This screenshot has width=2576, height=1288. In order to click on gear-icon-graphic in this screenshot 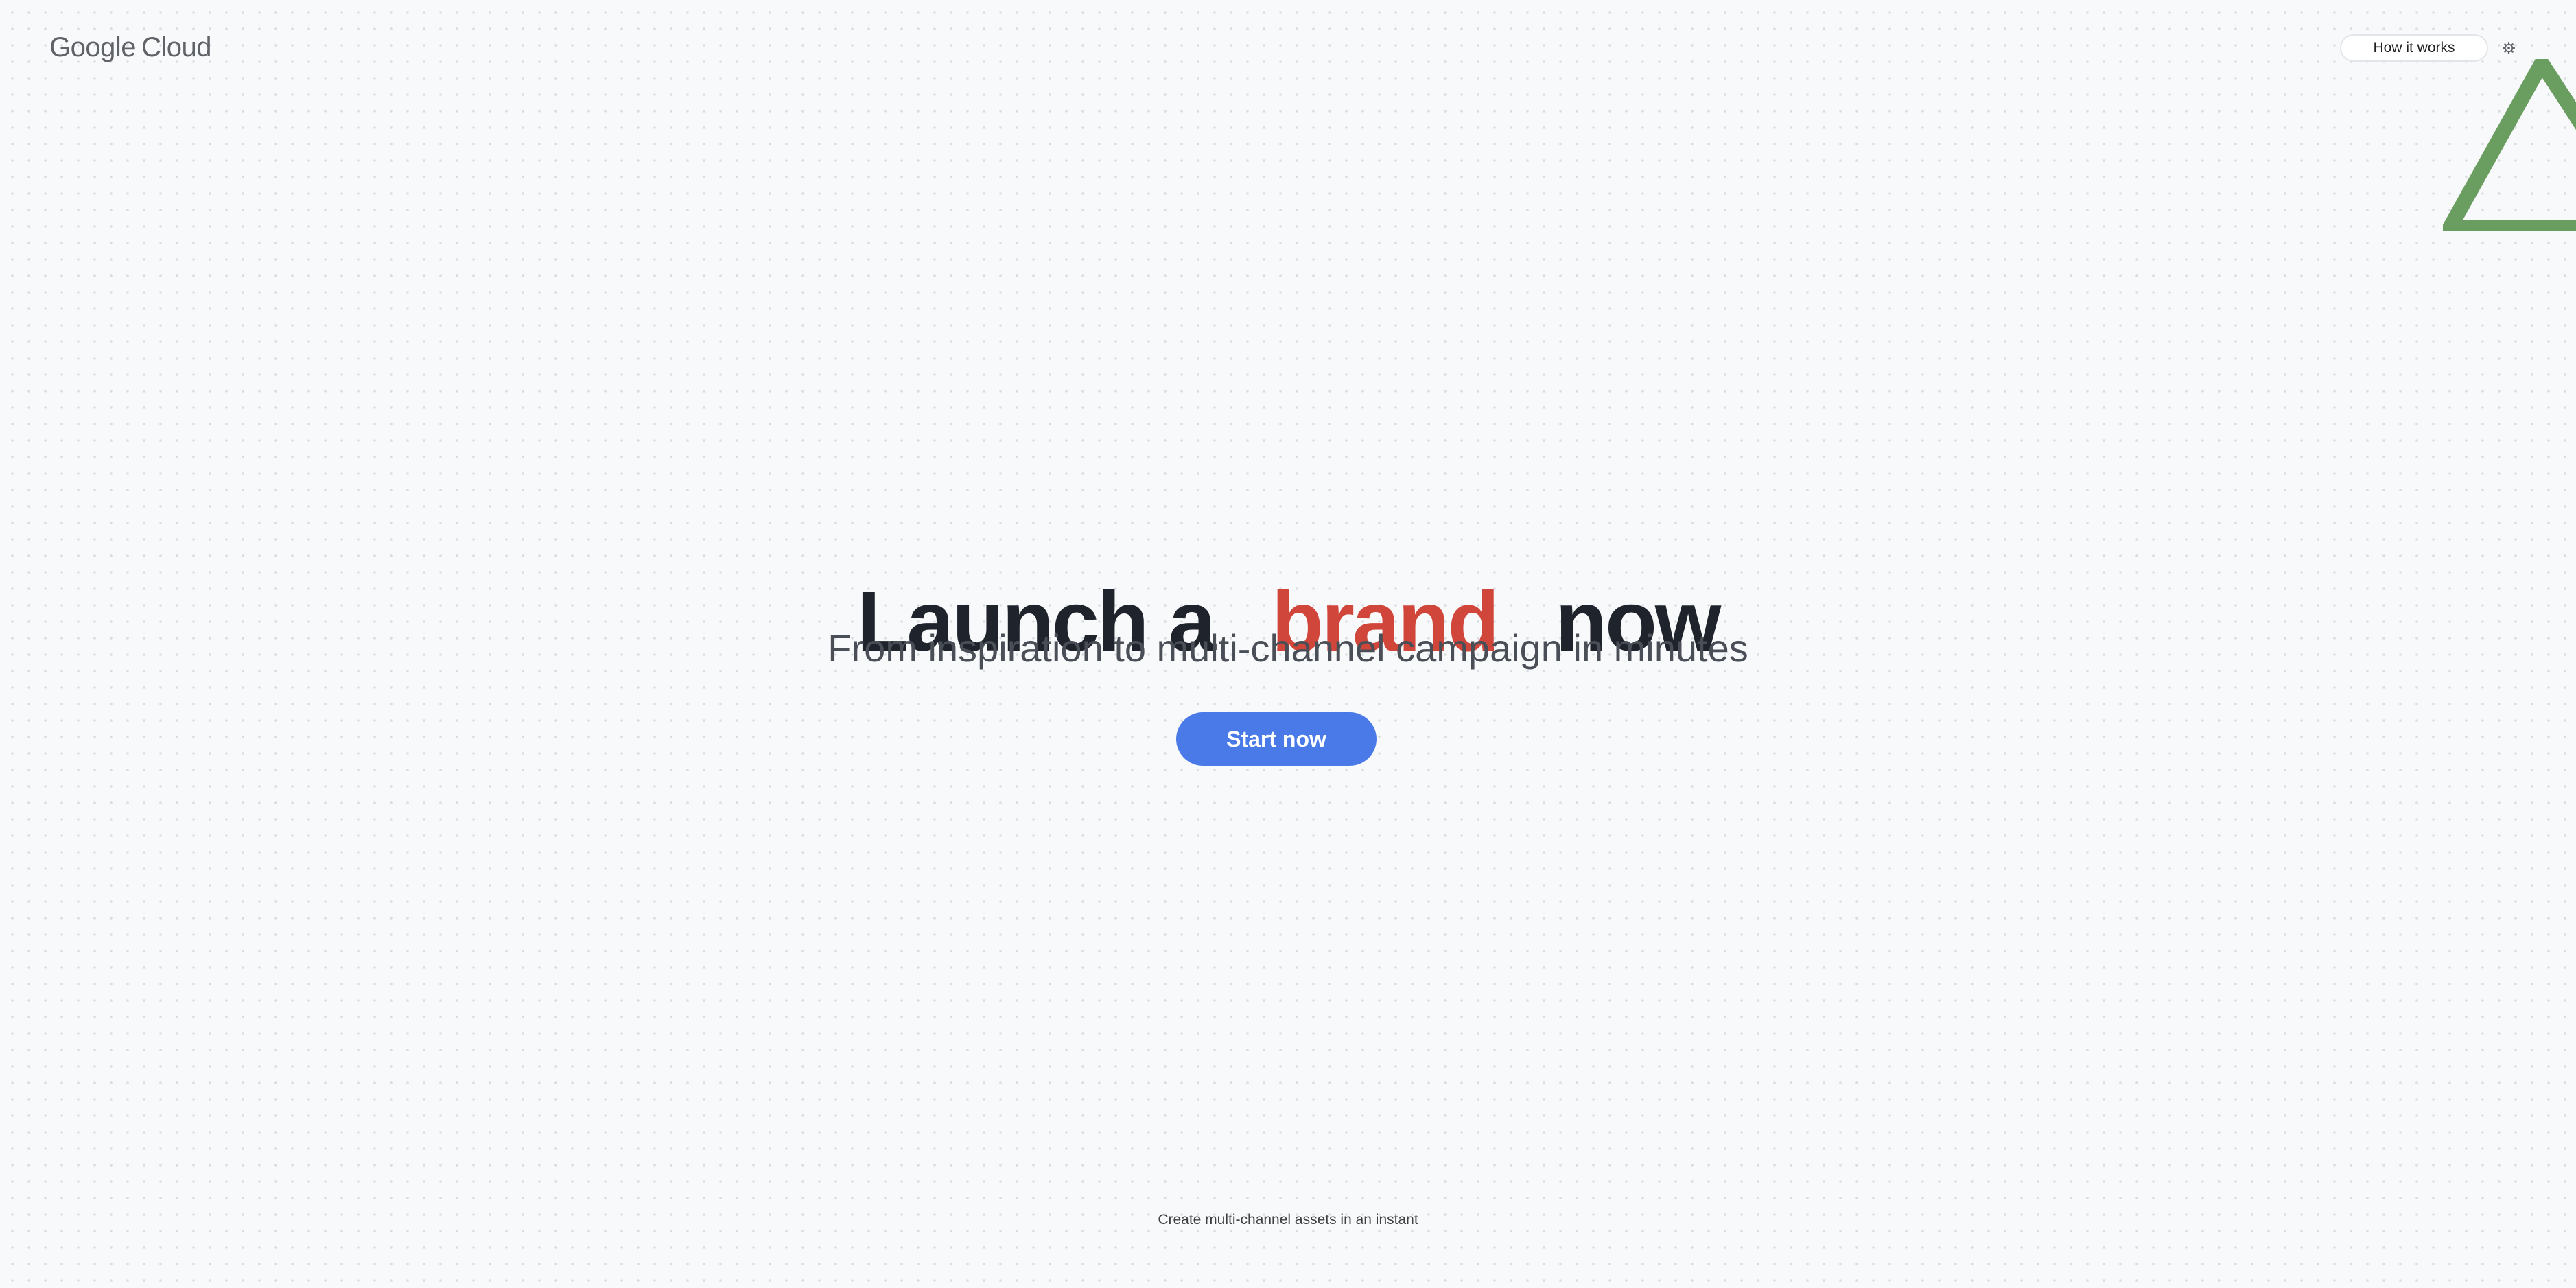, I will do `click(2509, 48)`.